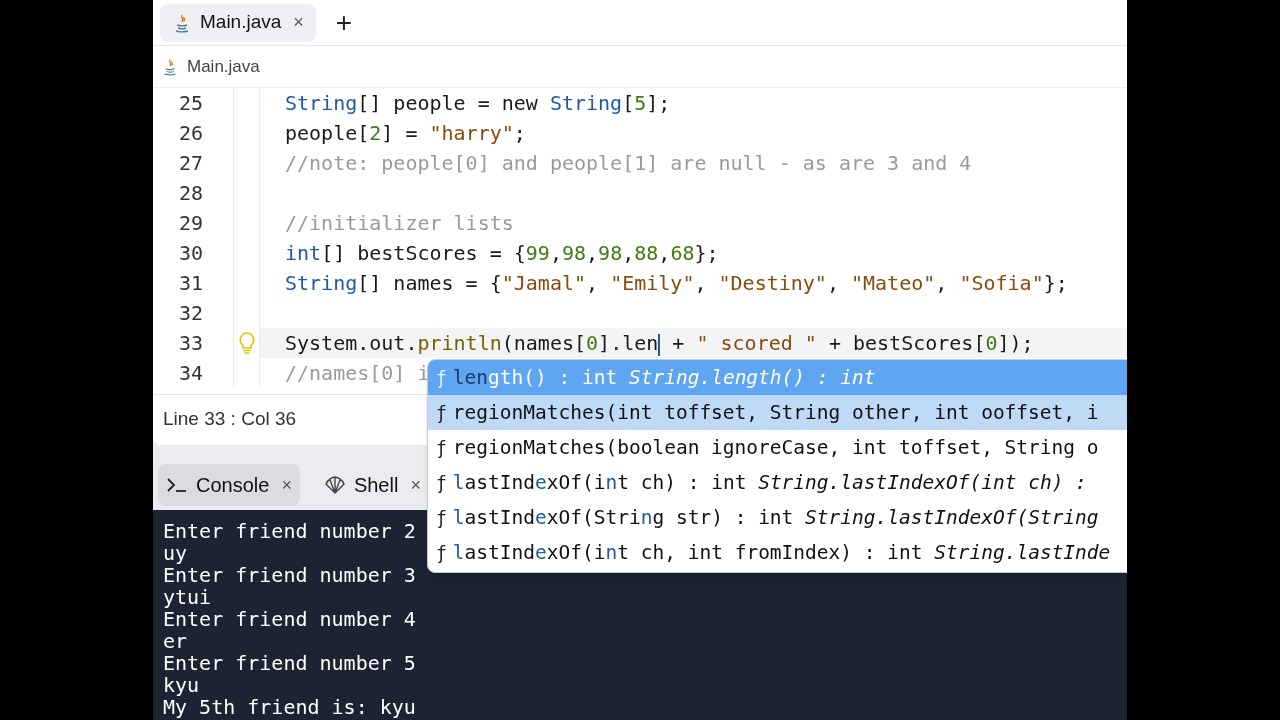 The image size is (1280, 720). I want to click on line-number: 30, so click(190, 253).